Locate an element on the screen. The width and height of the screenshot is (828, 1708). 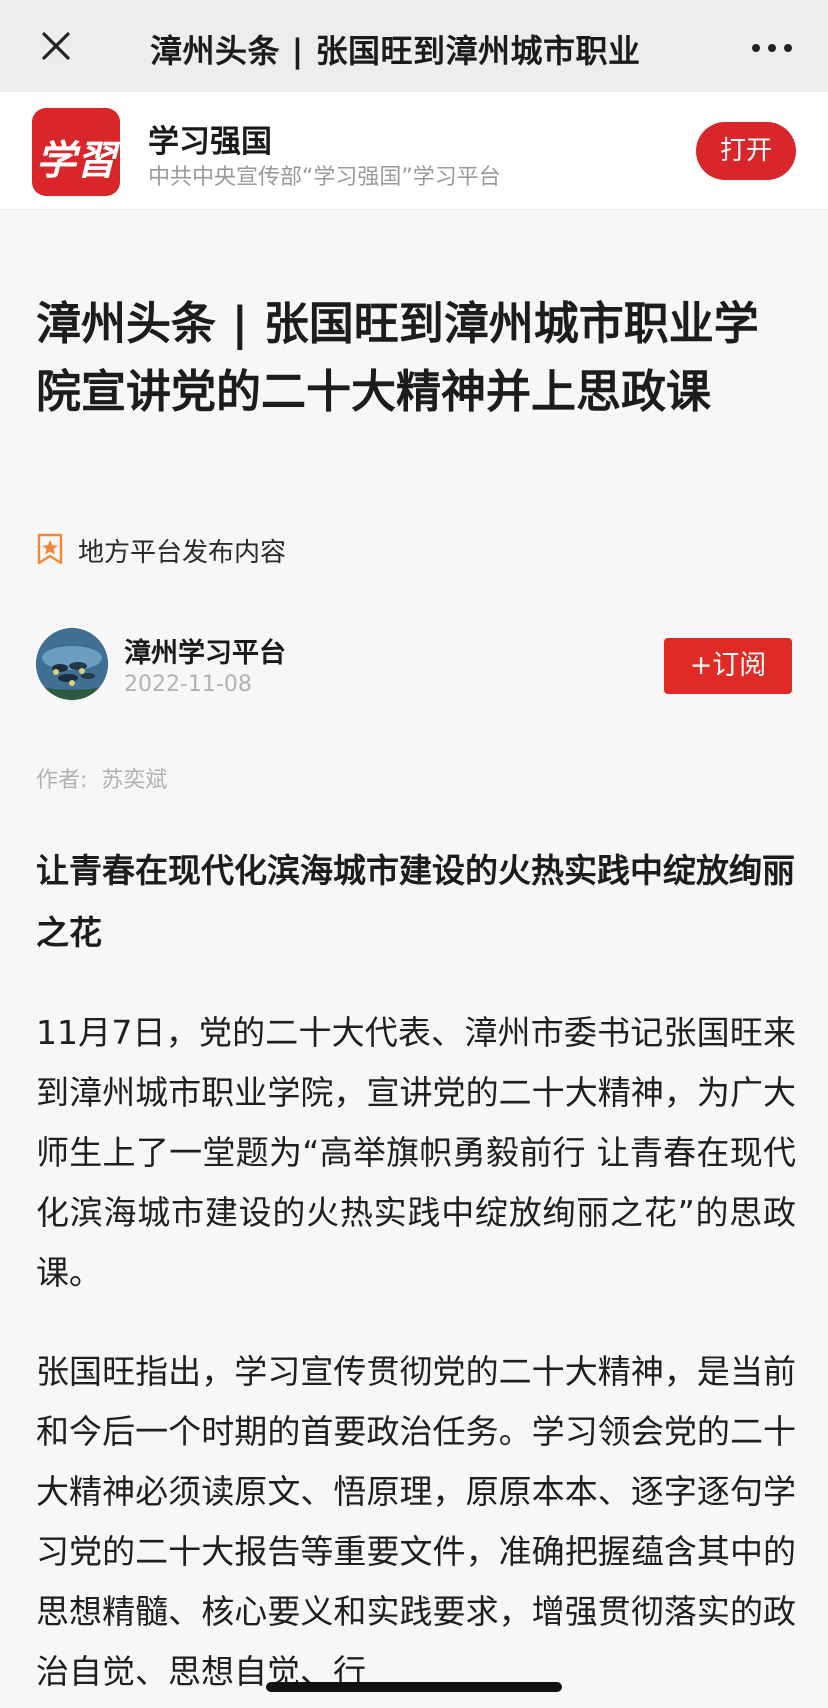
app-promo-banner: 学習 学习强国 中共中央宣传部“学习强国”学习平台 打开 is located at coordinates (414, 151).